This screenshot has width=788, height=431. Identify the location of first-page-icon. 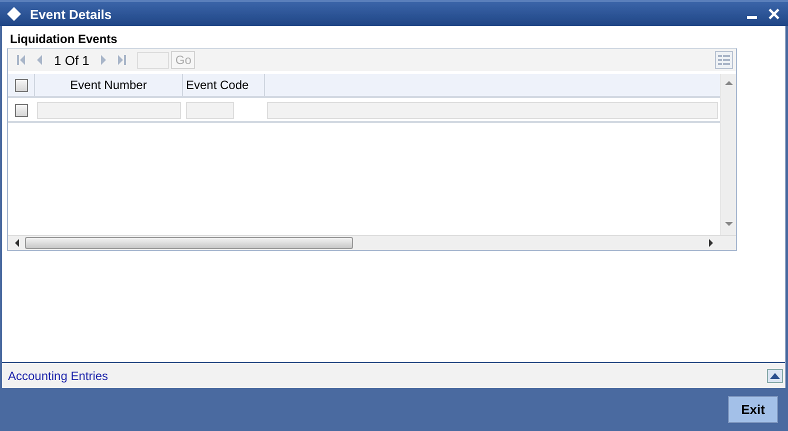
(21, 60).